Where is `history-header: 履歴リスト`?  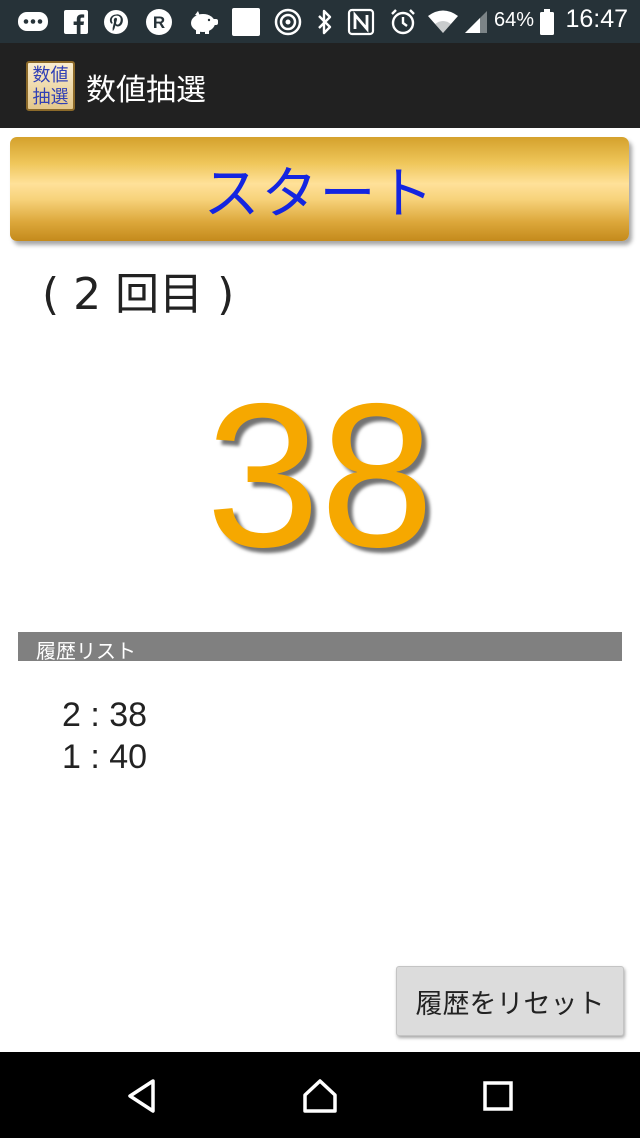 history-header: 履歴リスト is located at coordinates (320, 647).